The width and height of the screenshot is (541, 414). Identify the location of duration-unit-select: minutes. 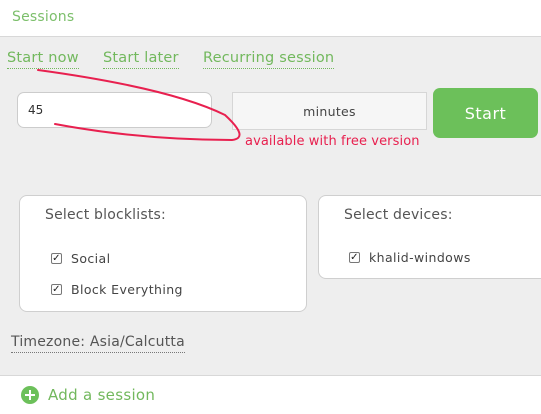
(329, 111).